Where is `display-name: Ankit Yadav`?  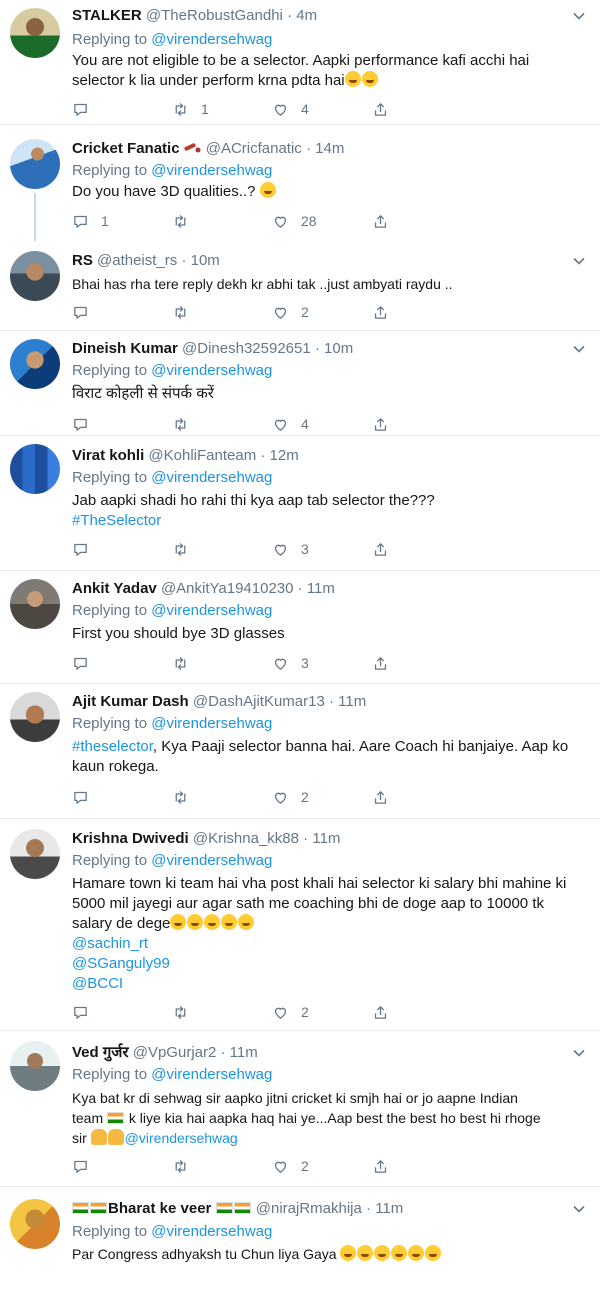
display-name: Ankit Yadav is located at coordinates (114, 588).